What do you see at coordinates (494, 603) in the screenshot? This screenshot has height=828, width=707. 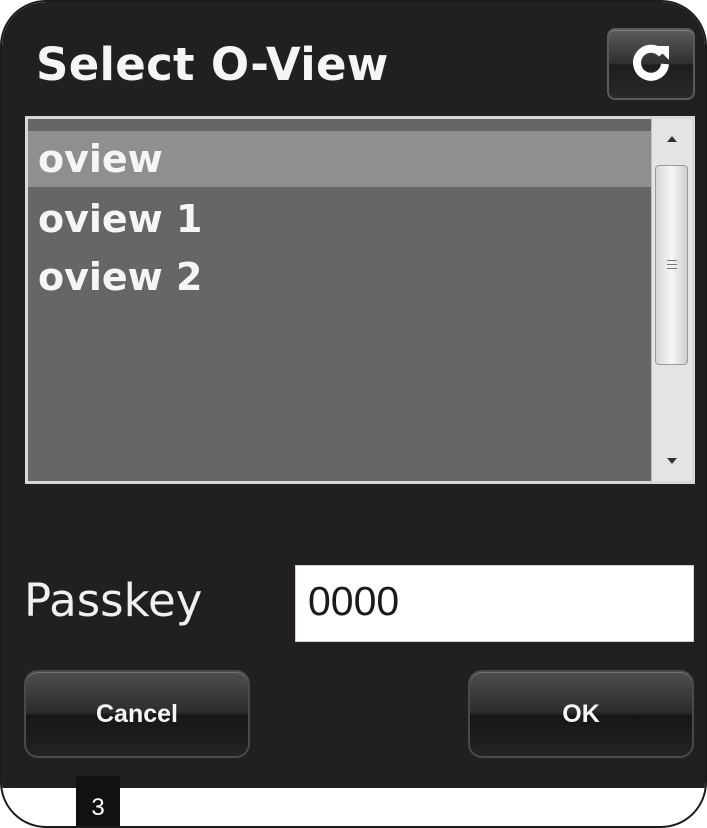 I see `passkey-input: 0000` at bounding box center [494, 603].